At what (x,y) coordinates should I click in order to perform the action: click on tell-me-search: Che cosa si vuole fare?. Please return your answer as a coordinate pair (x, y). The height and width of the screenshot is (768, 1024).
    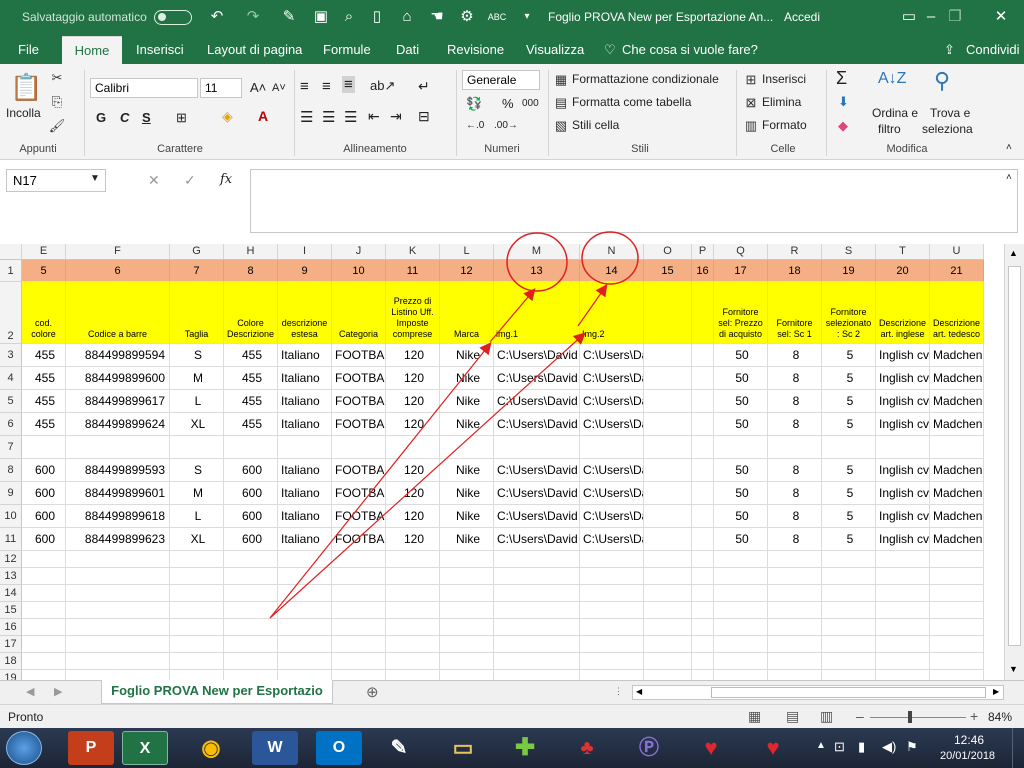
    Looking at the image, I should click on (690, 50).